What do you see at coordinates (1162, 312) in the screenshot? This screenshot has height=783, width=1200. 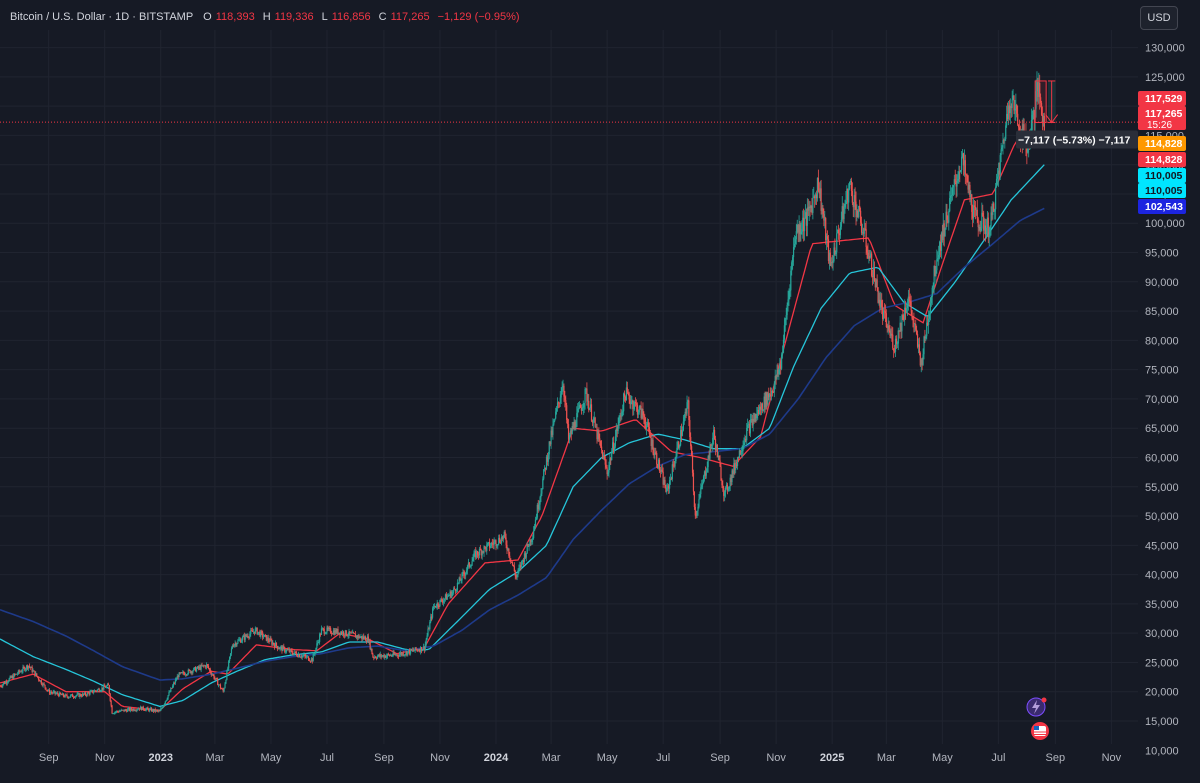 I see `y-tick-label: 85,000` at bounding box center [1162, 312].